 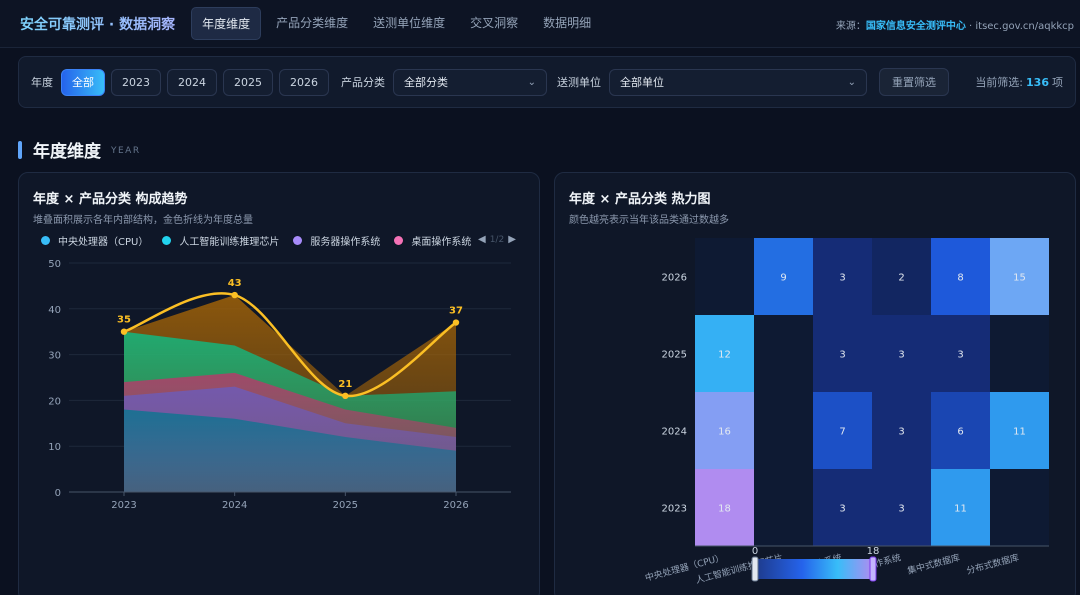 I want to click on filter-count: 当前筛选: 136 项, so click(x=1019, y=82).